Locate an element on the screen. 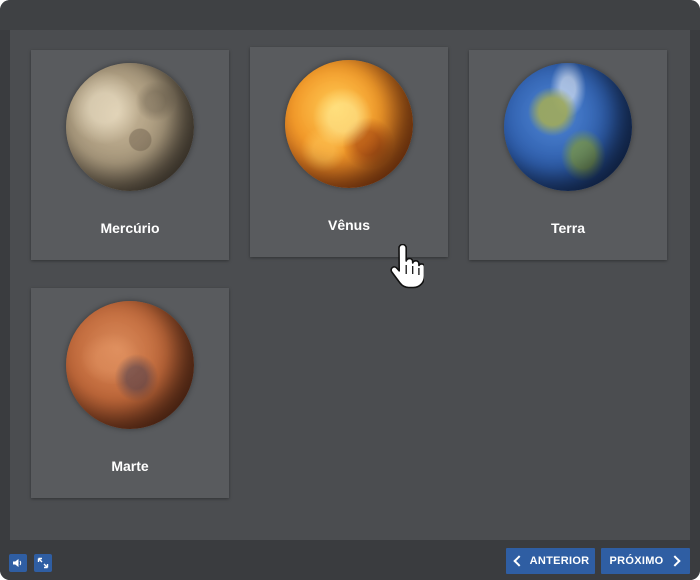 This screenshot has height=580, width=700. chevron-left-icon is located at coordinates (518, 561).